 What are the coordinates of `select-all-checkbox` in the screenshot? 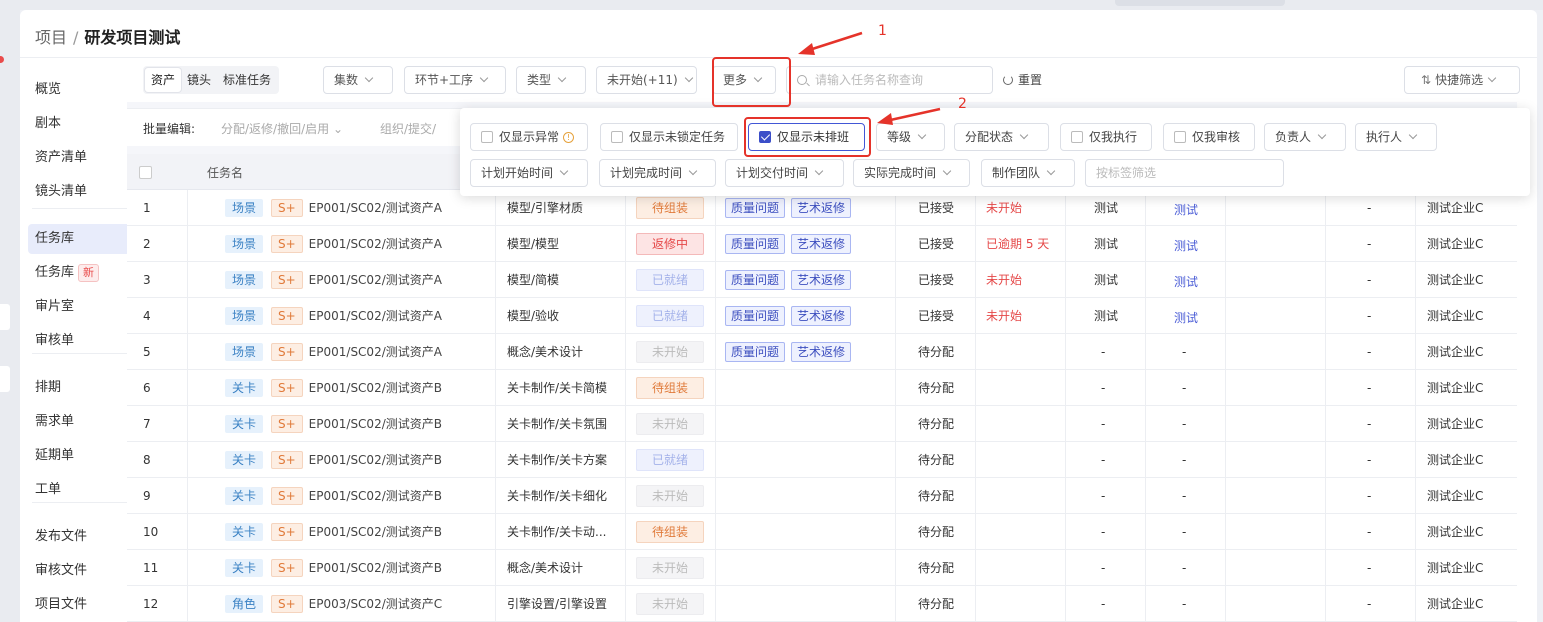 It's located at (145, 172).